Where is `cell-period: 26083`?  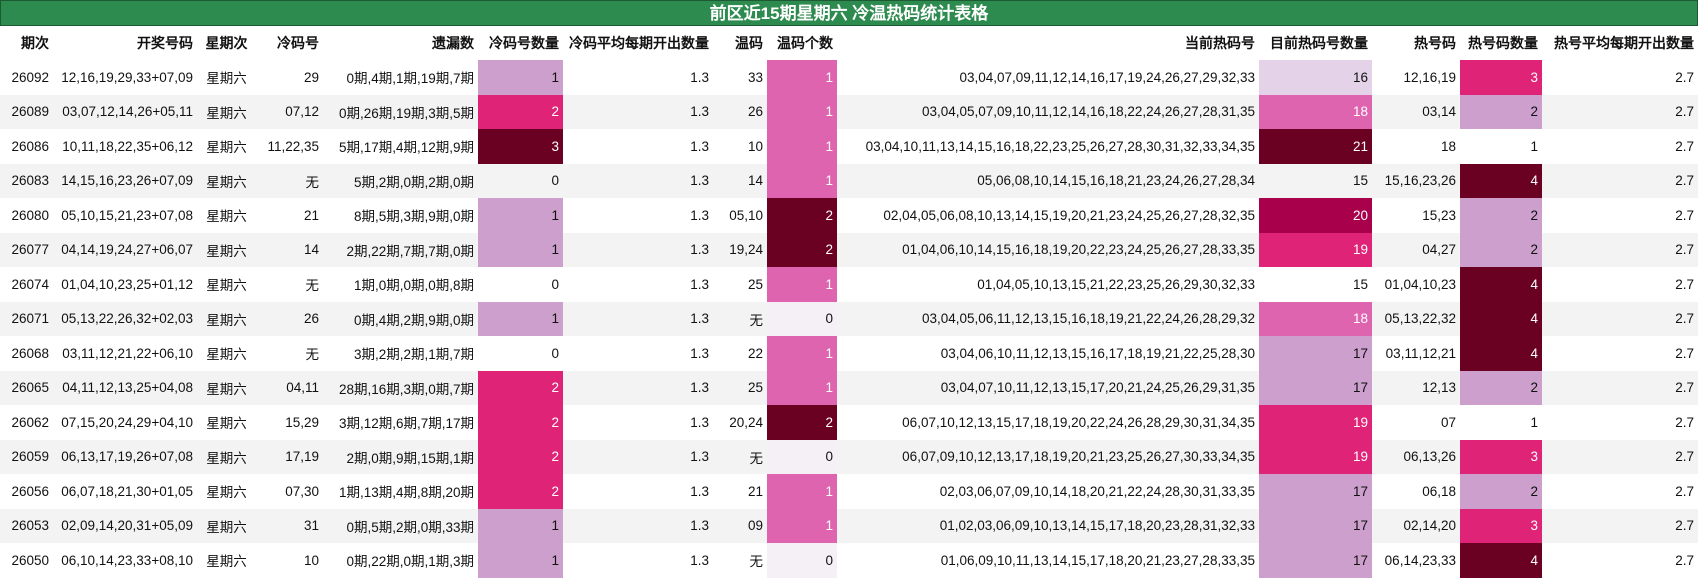
cell-period: 26083 is located at coordinates (26, 180).